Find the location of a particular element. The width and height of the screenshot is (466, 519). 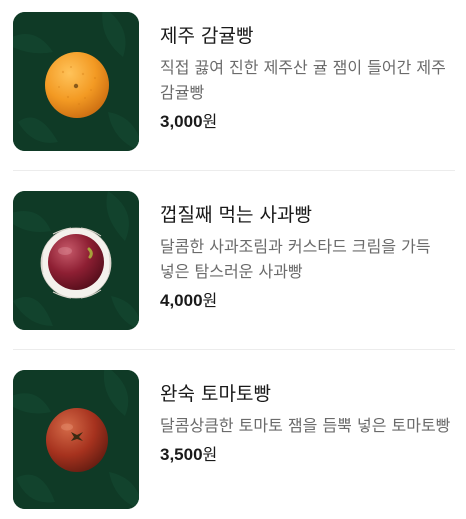

menu-item-name: 껍질째 먹는 사과빵 is located at coordinates (236, 215).